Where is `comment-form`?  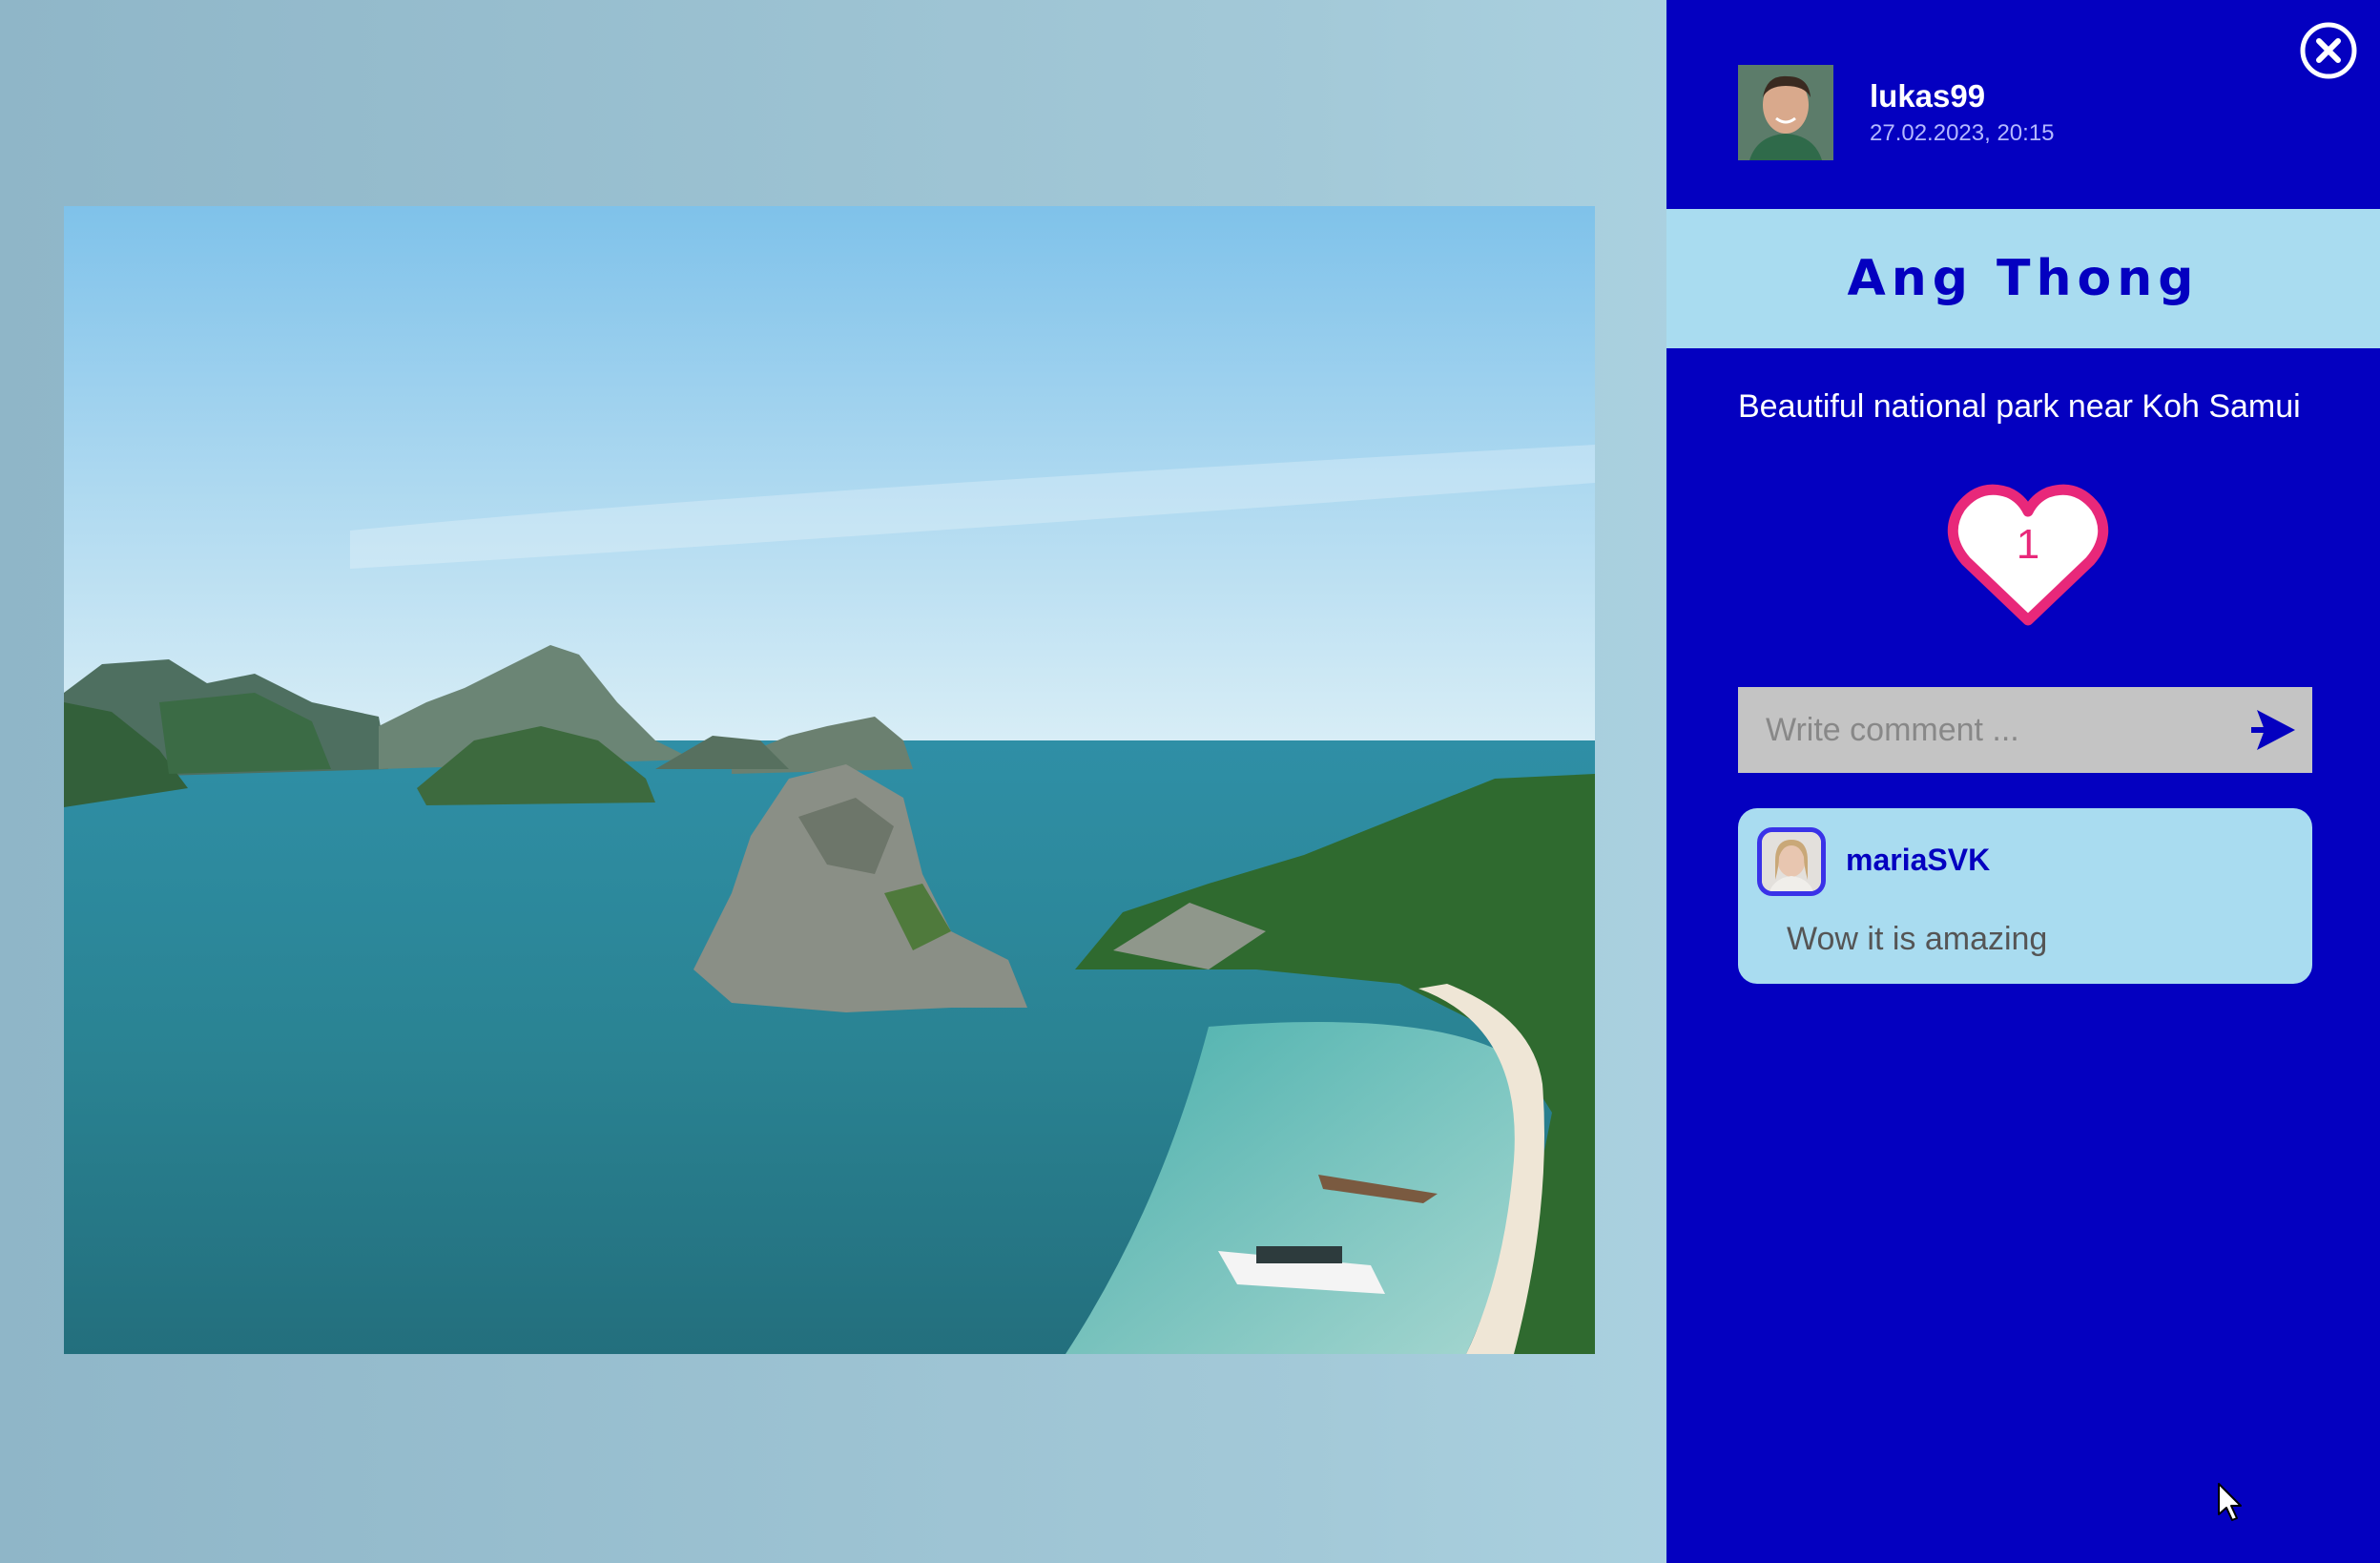 comment-form is located at coordinates (2025, 730).